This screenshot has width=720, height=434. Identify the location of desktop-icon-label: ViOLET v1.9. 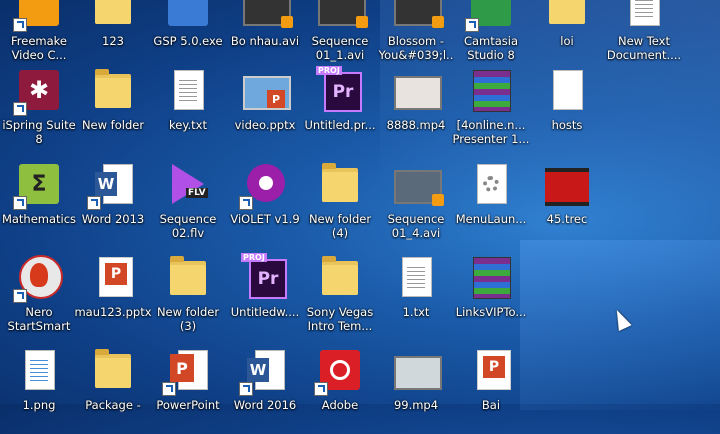
(265, 219).